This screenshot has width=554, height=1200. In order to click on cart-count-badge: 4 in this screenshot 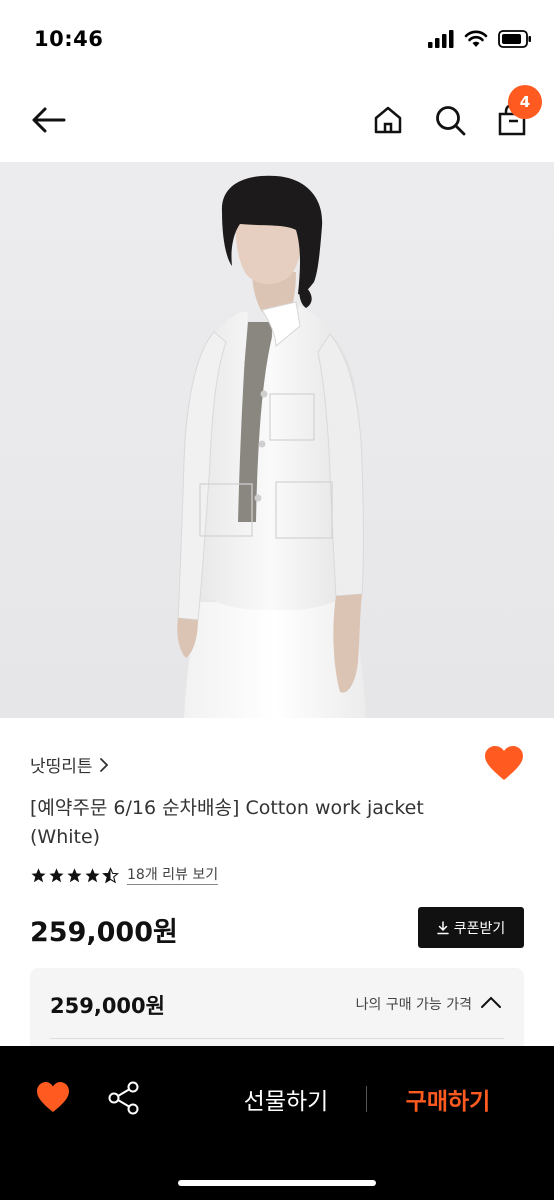, I will do `click(525, 102)`.